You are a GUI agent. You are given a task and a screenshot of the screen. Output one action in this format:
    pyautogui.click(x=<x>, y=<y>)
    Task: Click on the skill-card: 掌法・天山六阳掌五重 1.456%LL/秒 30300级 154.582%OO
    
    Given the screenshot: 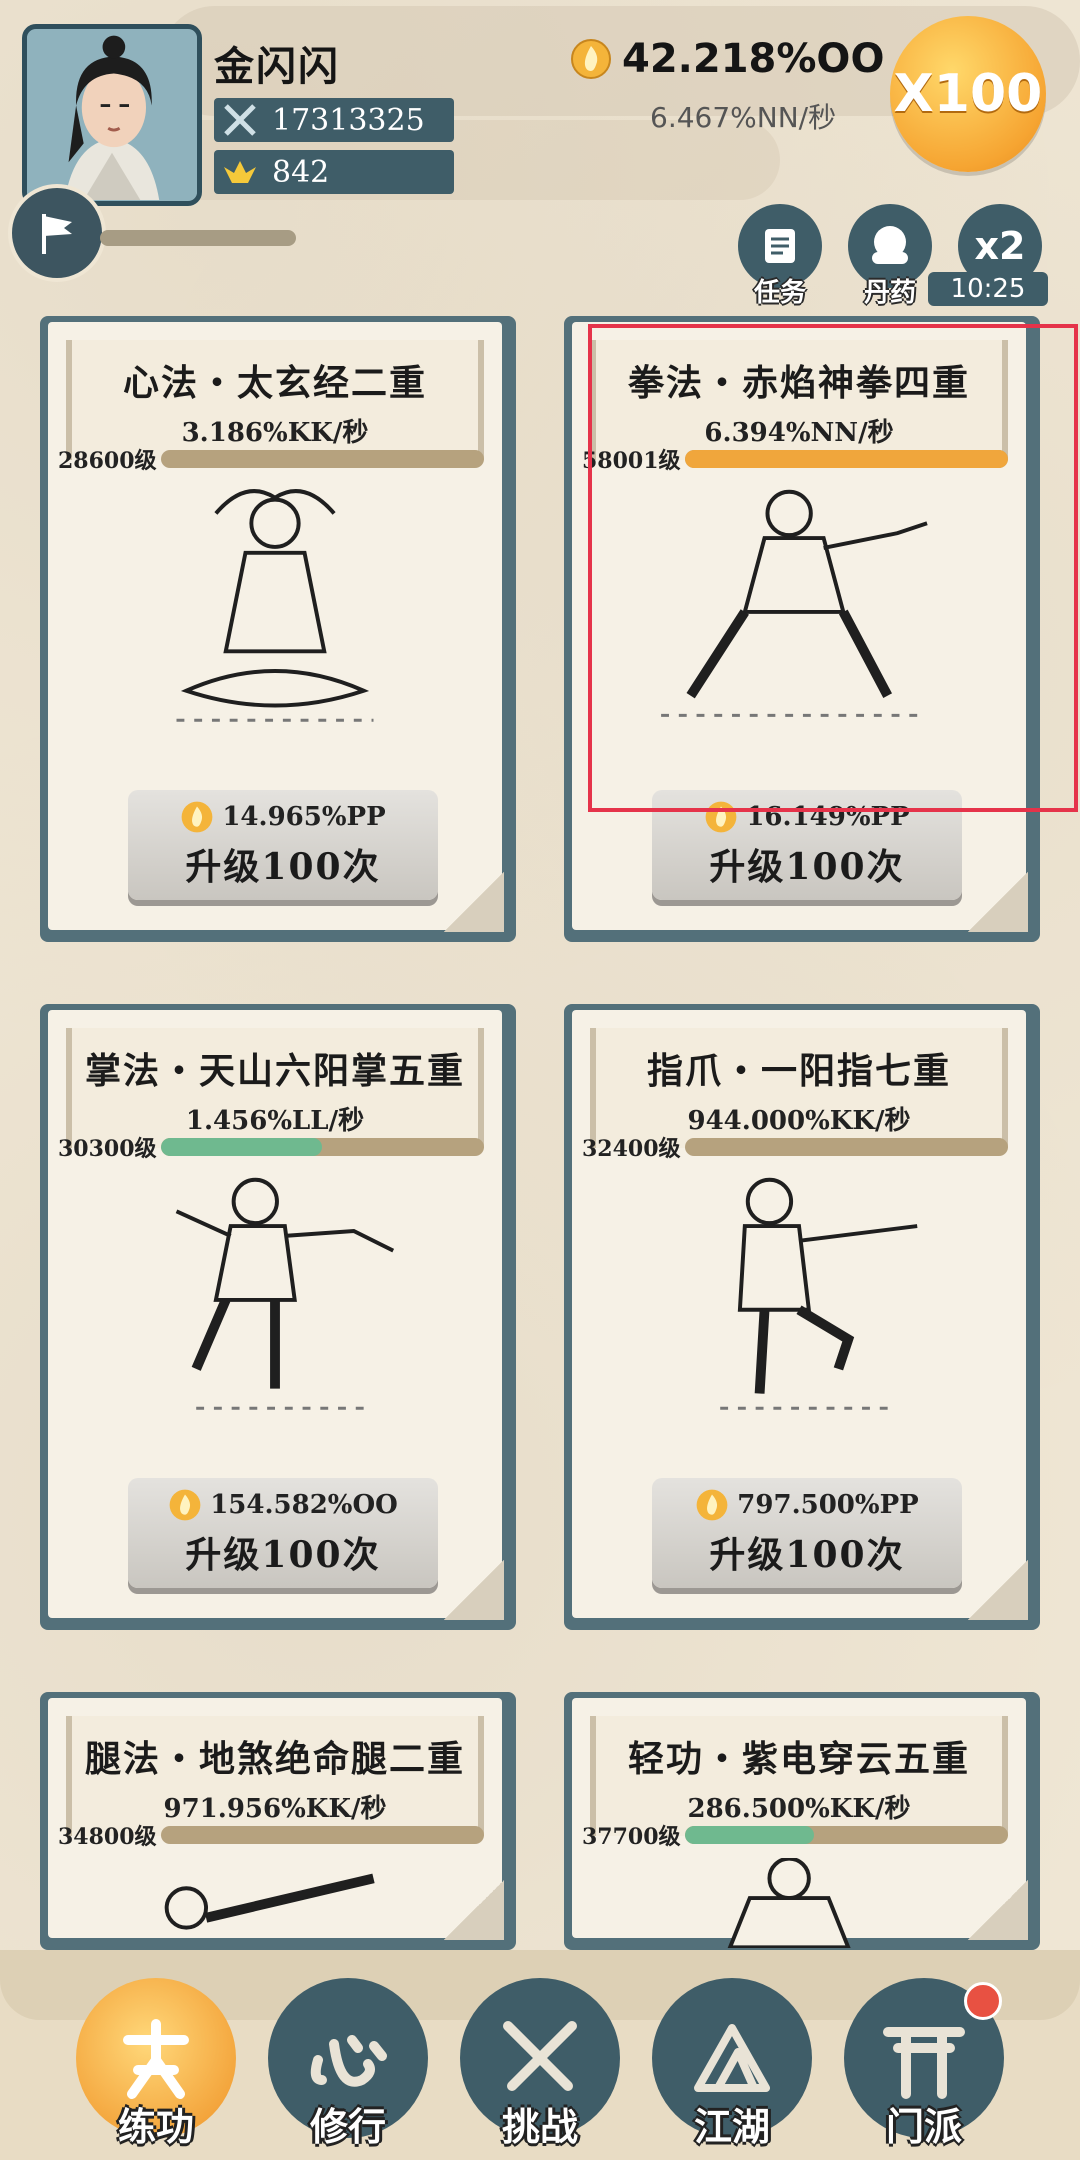 What is the action you would take?
    pyautogui.click(x=278, y=1317)
    